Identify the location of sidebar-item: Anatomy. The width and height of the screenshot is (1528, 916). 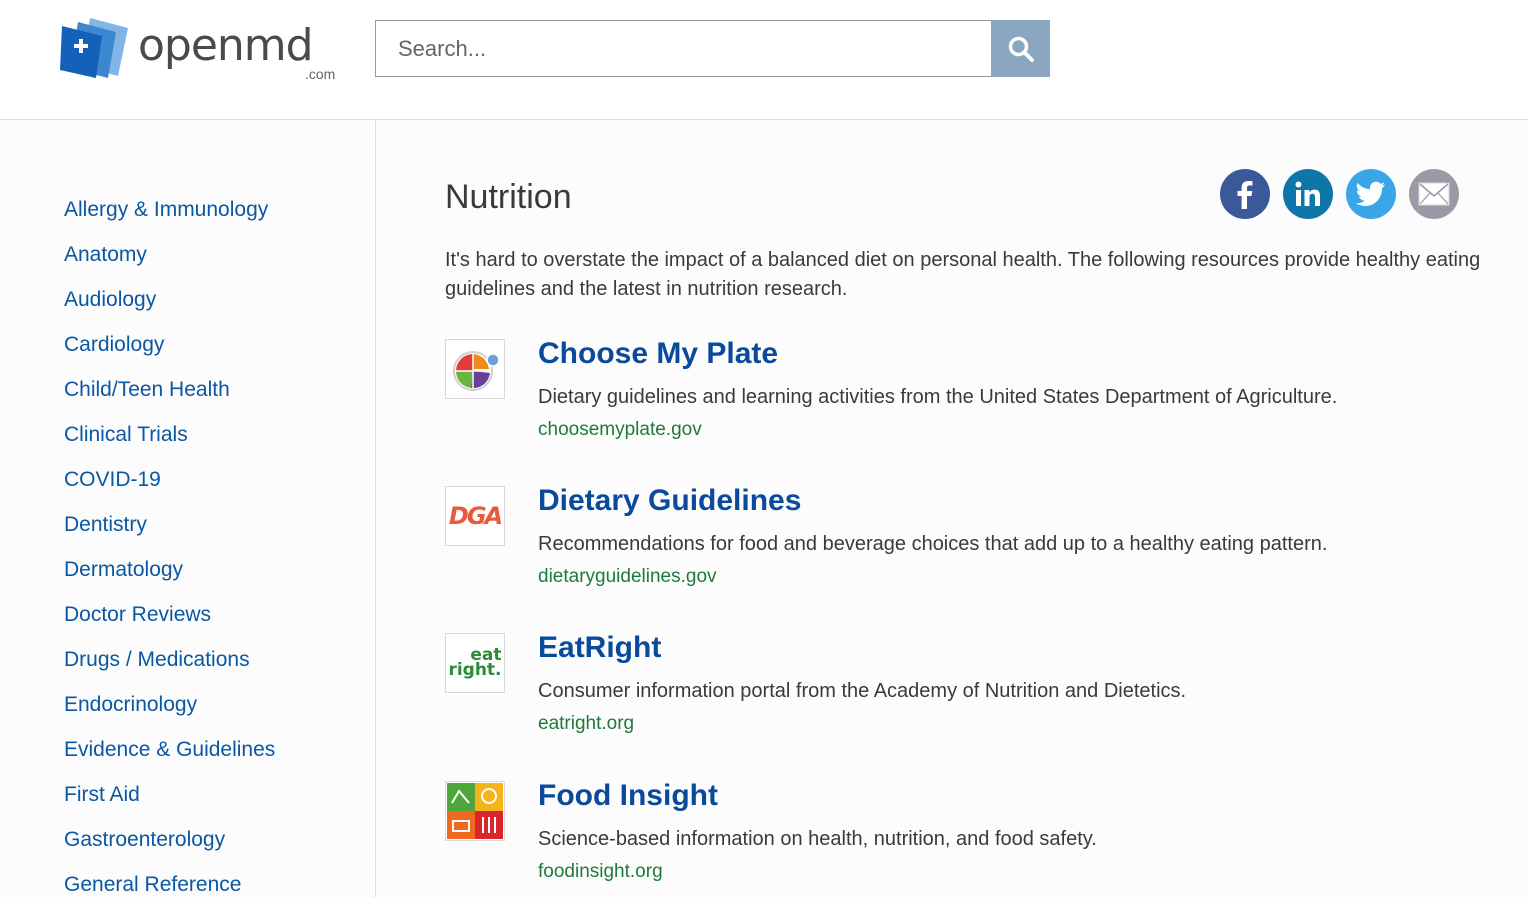
(169, 263).